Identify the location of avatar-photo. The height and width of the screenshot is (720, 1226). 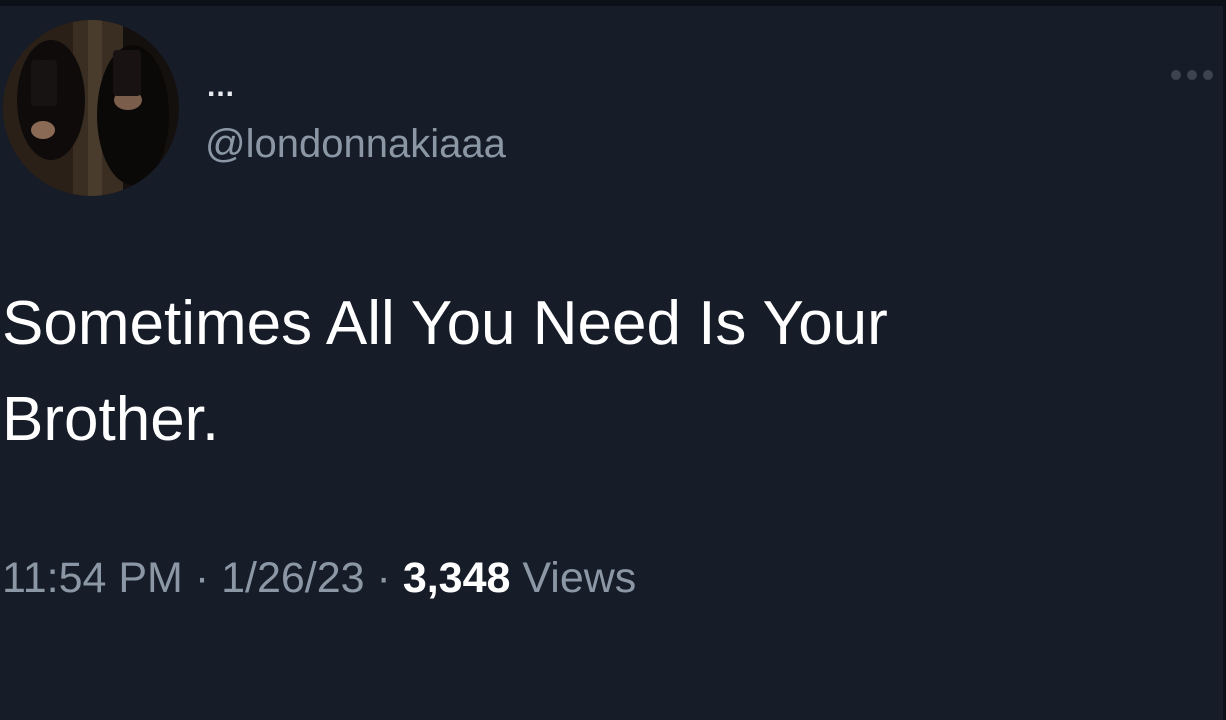
(91, 108).